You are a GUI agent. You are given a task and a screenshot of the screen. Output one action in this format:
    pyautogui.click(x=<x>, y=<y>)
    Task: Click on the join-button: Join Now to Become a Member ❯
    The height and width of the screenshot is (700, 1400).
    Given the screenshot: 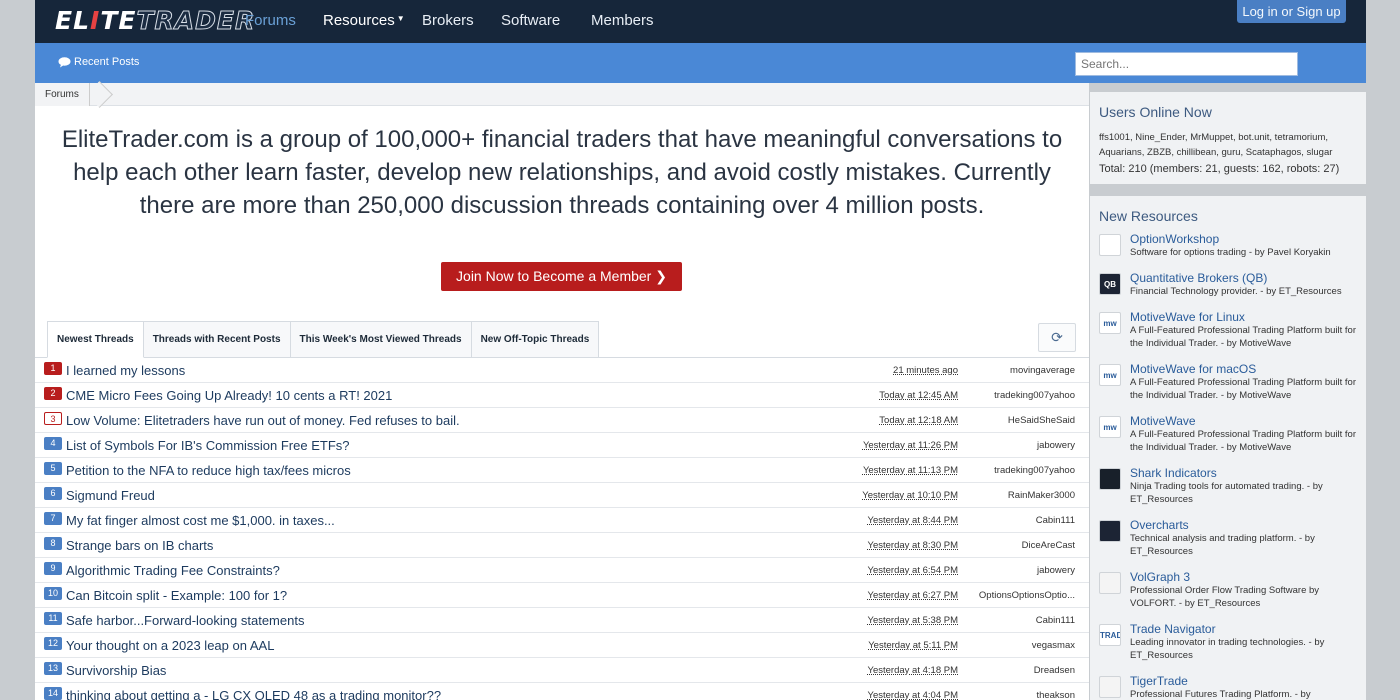 What is the action you would take?
    pyautogui.click(x=561, y=276)
    